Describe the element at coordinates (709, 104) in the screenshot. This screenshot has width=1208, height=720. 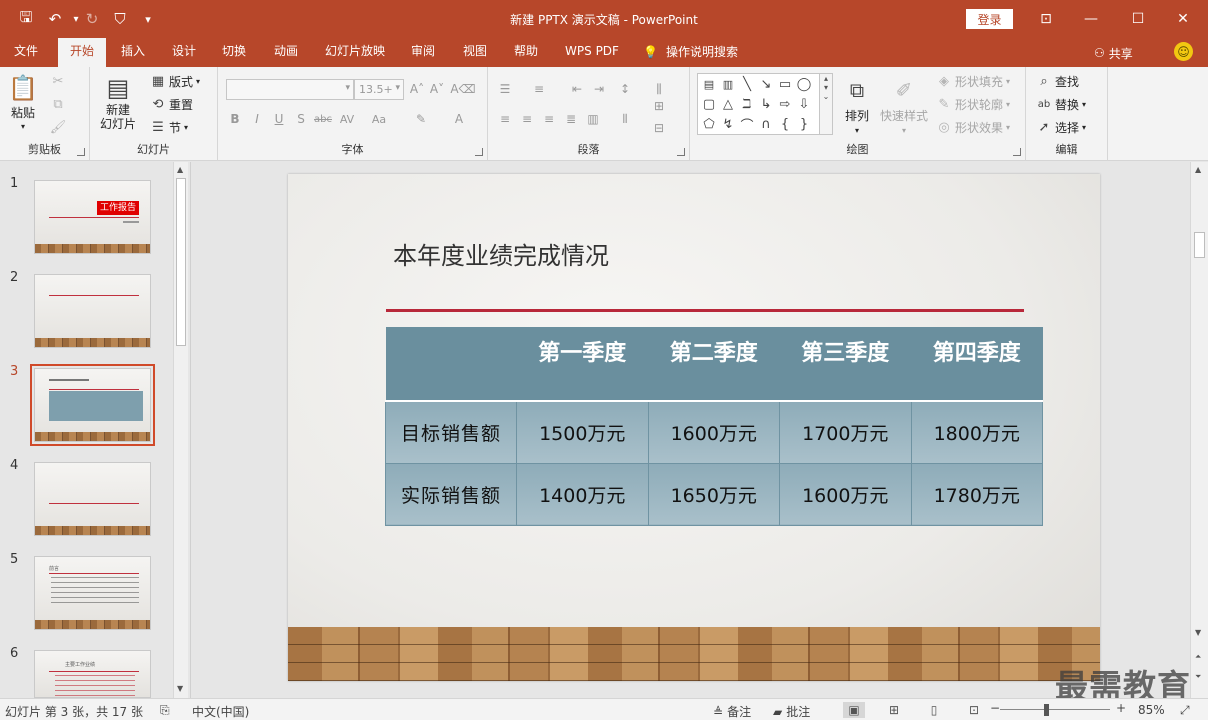
I see `rounded-rect-shape-icon: ▢` at that location.